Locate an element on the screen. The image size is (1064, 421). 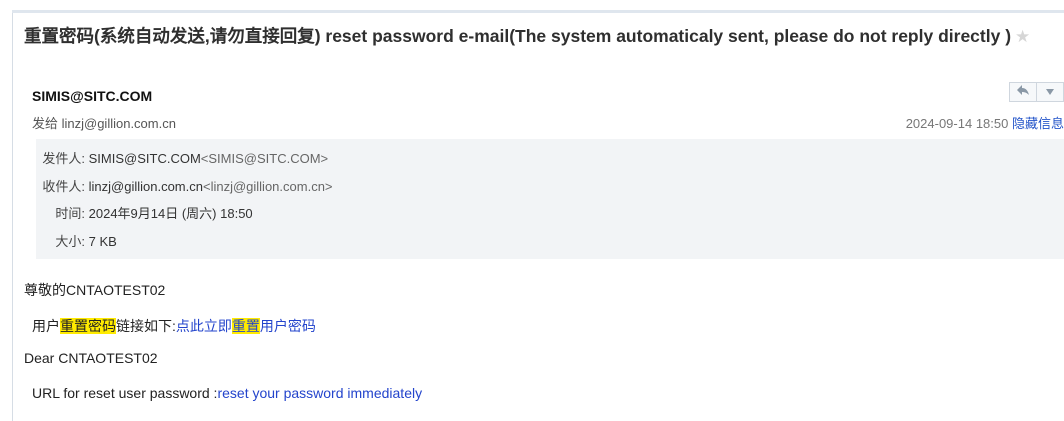
sent-to: 发给 linzj@gillion.com.cn is located at coordinates (104, 123).